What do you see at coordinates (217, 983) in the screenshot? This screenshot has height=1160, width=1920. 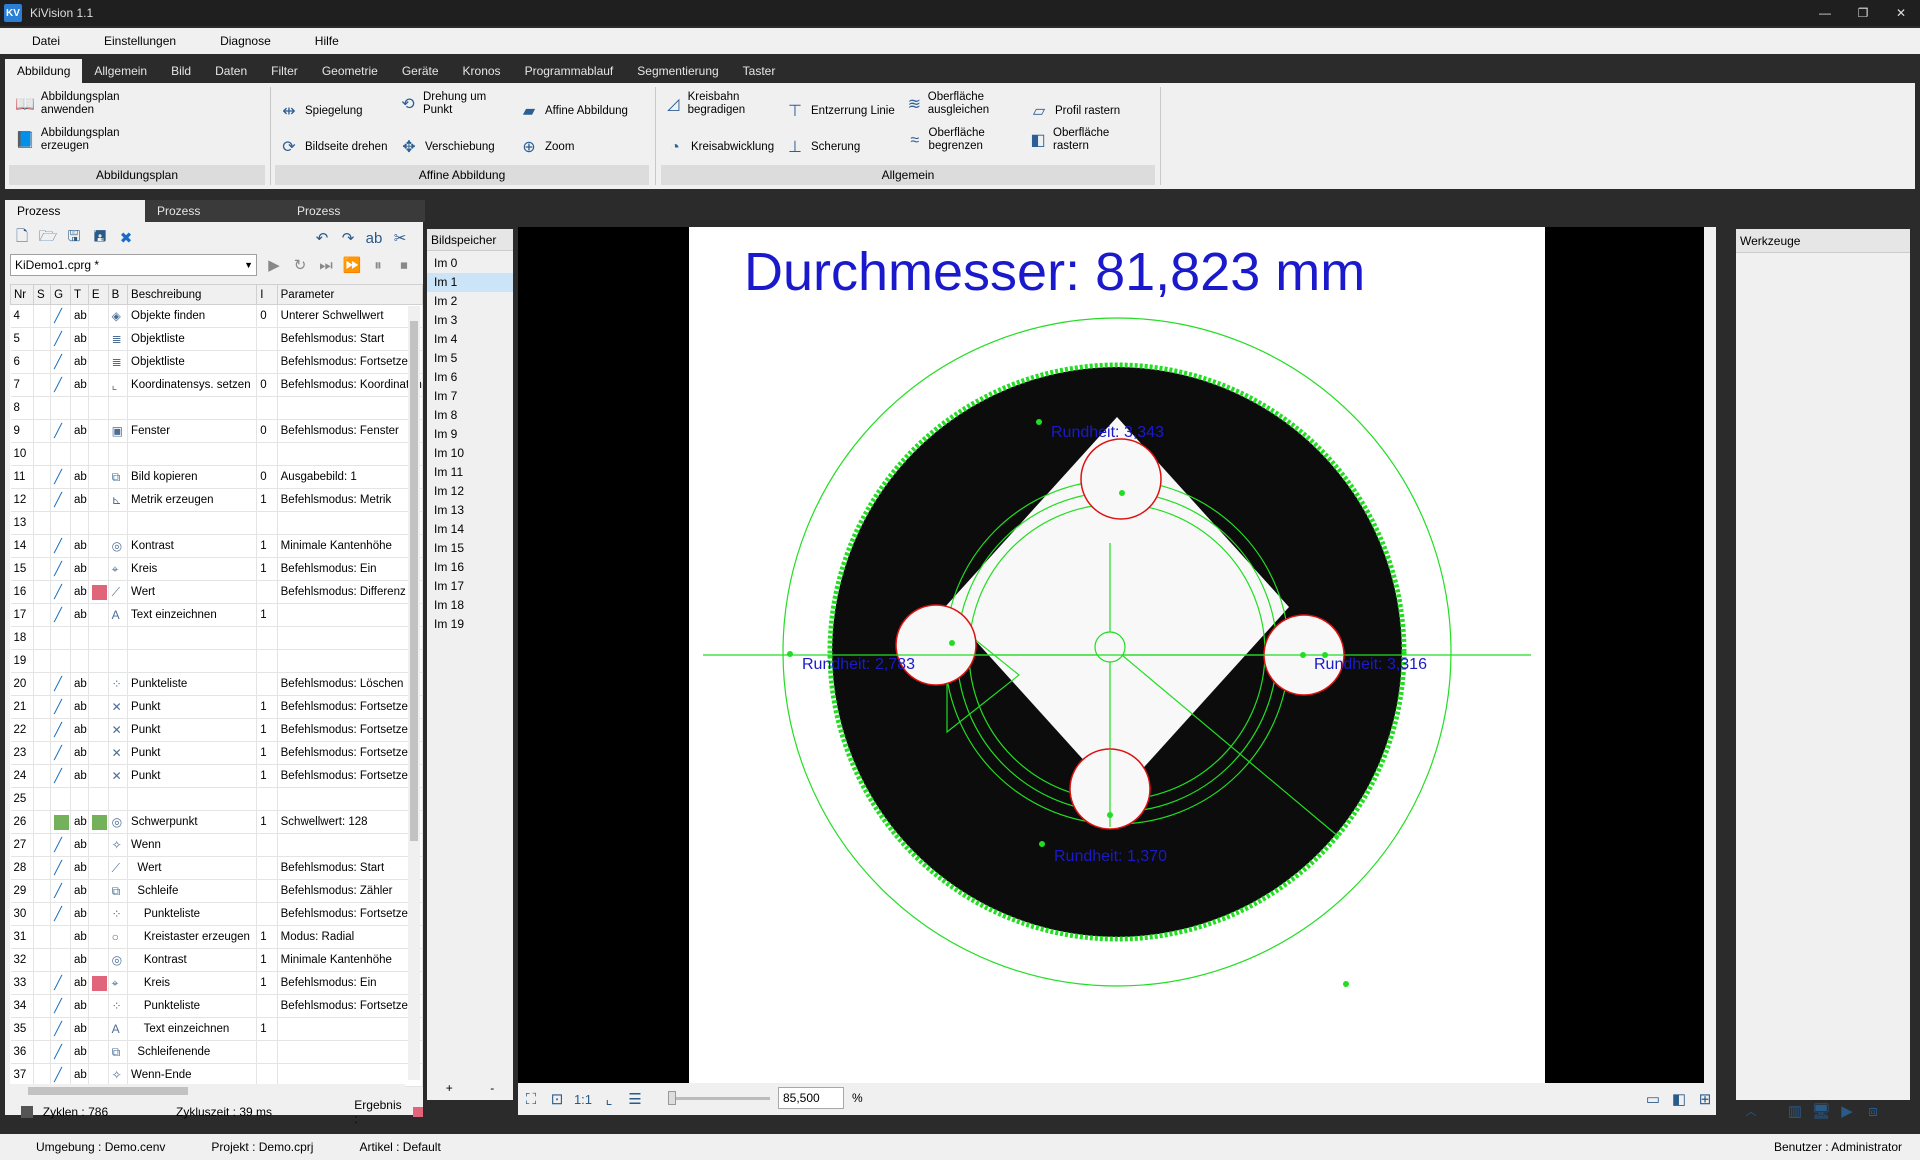 I see `table-row: 33 ╱ ab ⌖ Kreis 1 Befehlsmodus: Ein` at bounding box center [217, 983].